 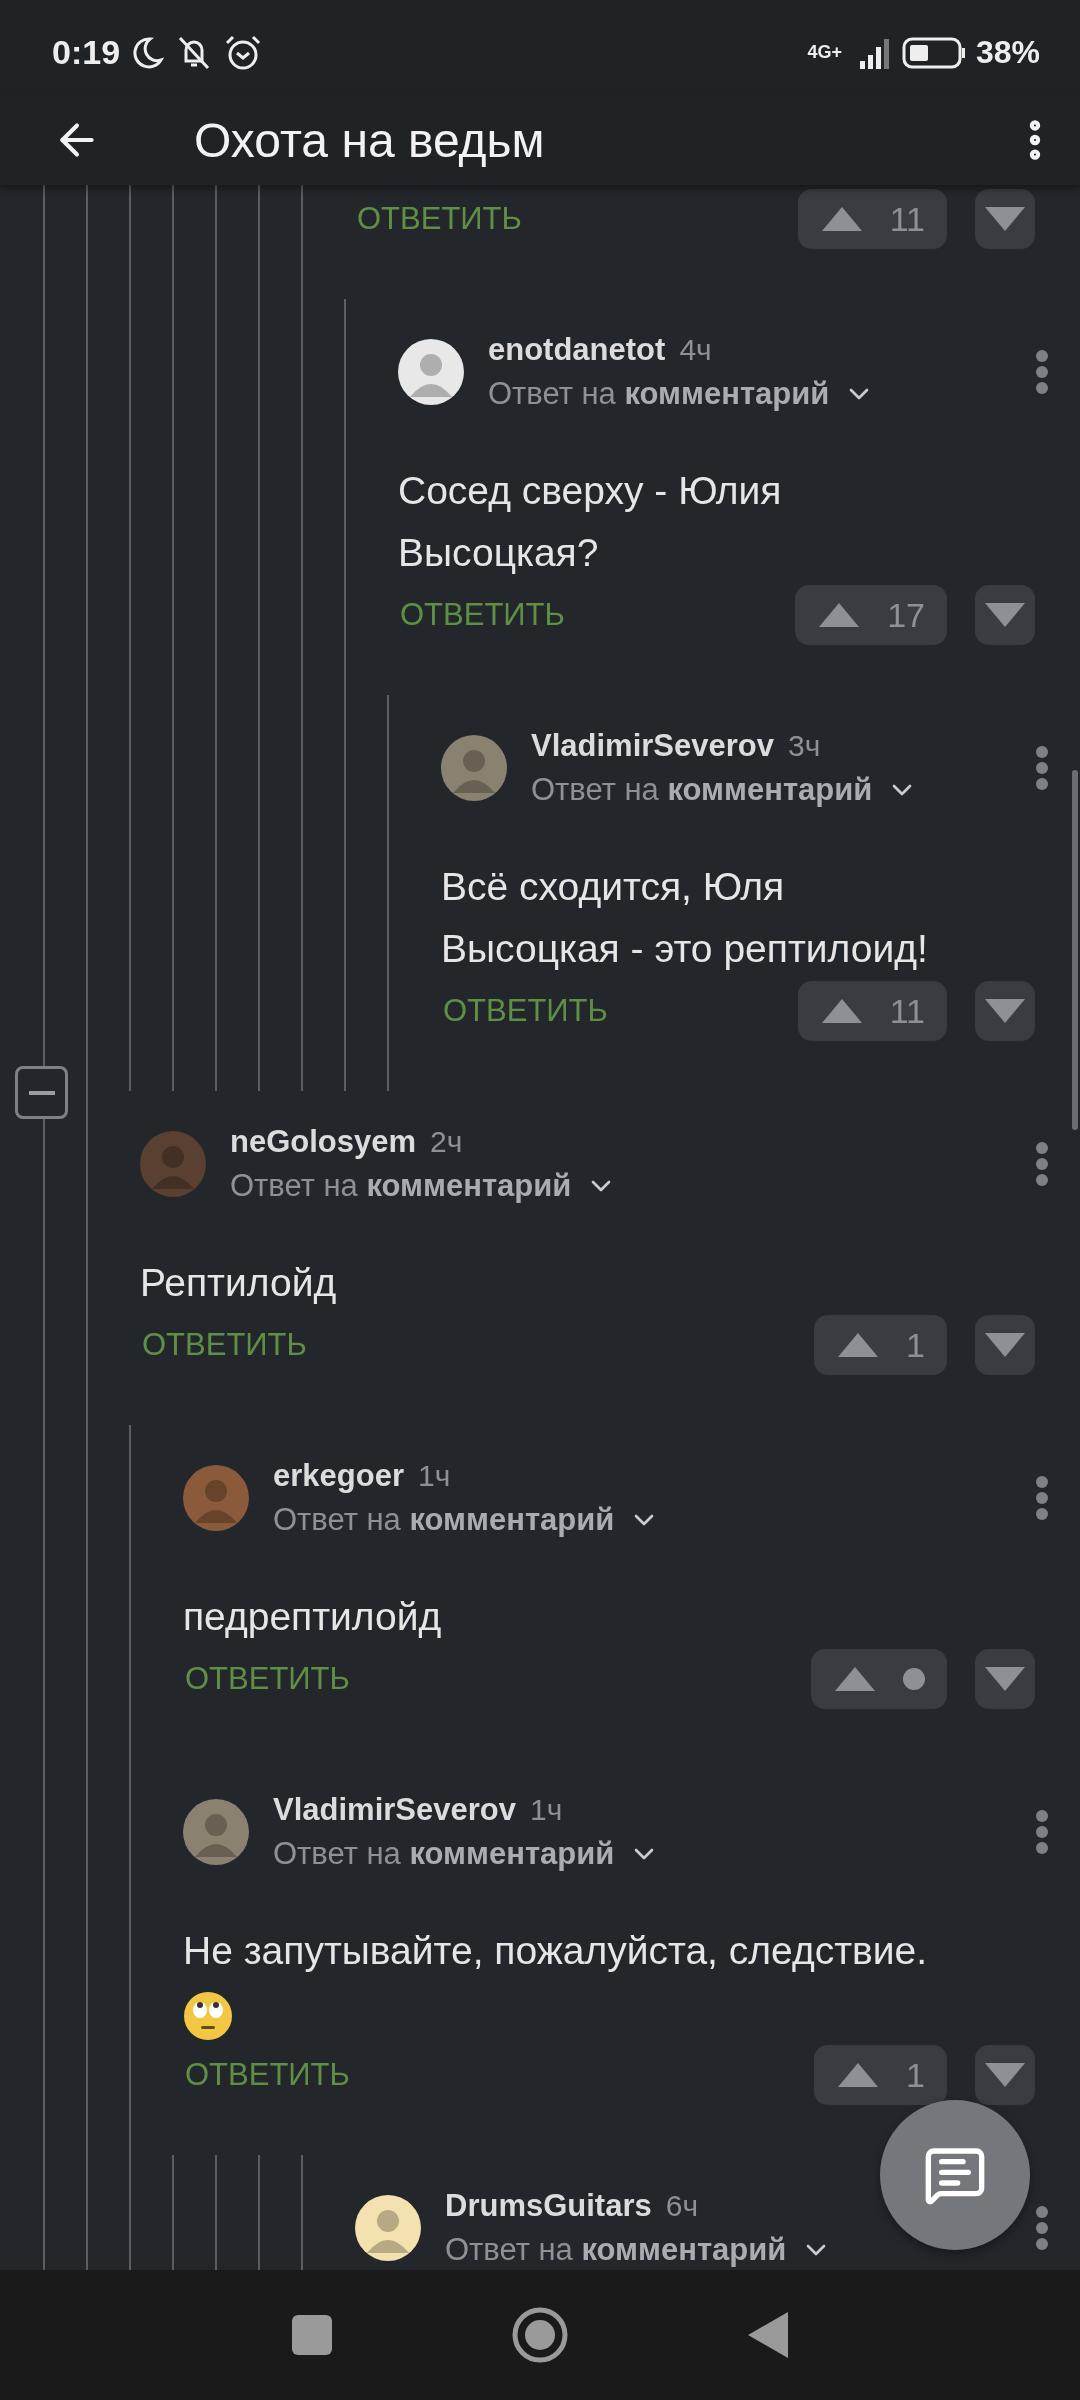 I want to click on username: neGolosyem, so click(x=323, y=1142).